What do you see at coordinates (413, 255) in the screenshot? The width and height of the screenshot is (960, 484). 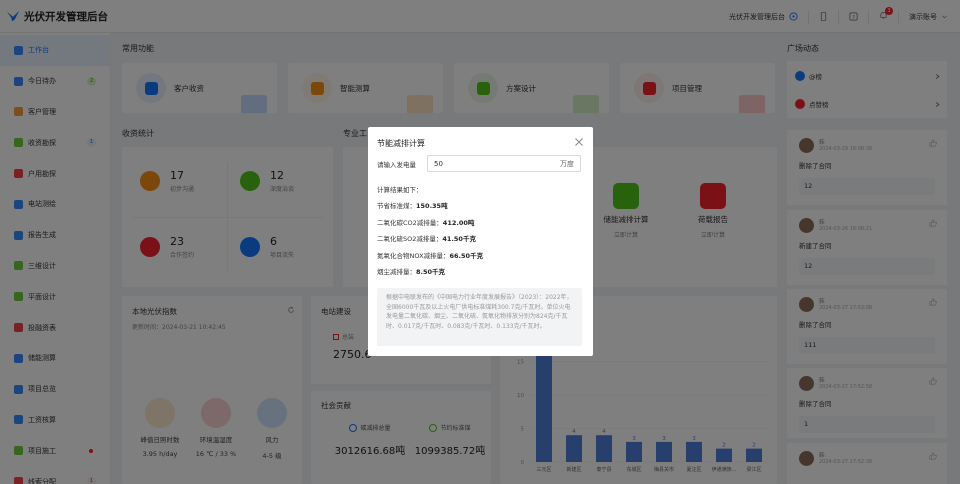 I see `result-label: 氮氧化合物NOX减排量：` at bounding box center [413, 255].